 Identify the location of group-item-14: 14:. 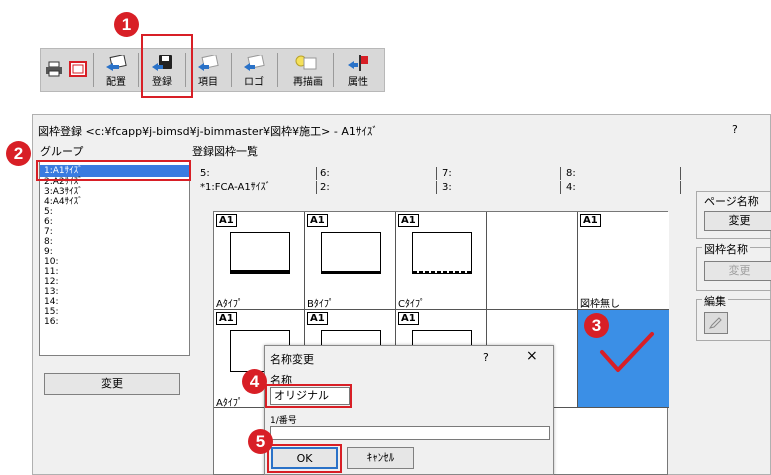
(114, 302).